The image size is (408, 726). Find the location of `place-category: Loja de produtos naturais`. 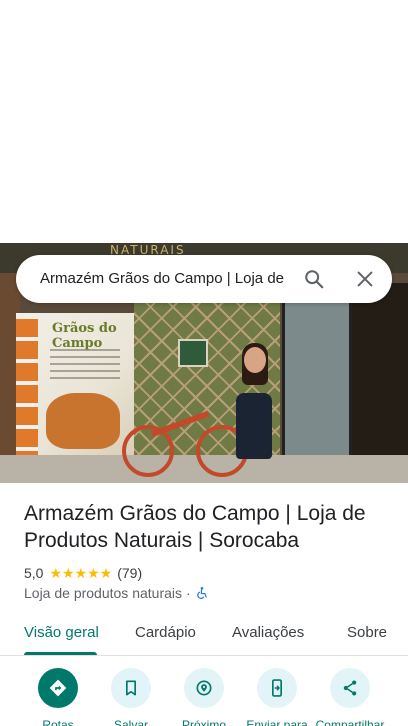

place-category: Loja de produtos naturais is located at coordinates (103, 593).